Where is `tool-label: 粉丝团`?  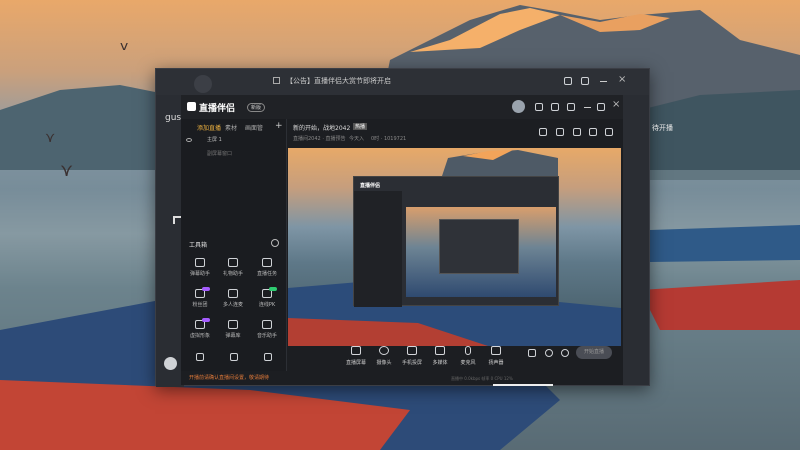
tool-label: 粉丝团 is located at coordinates (200, 305).